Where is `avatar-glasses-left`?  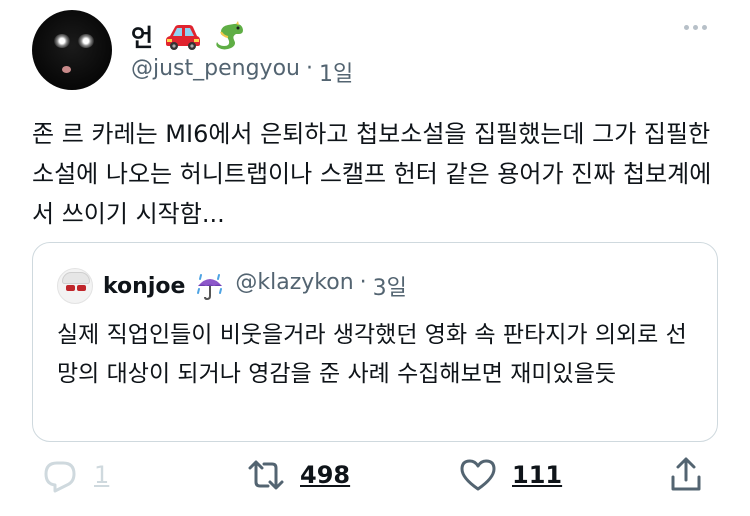 avatar-glasses-left is located at coordinates (70, 288).